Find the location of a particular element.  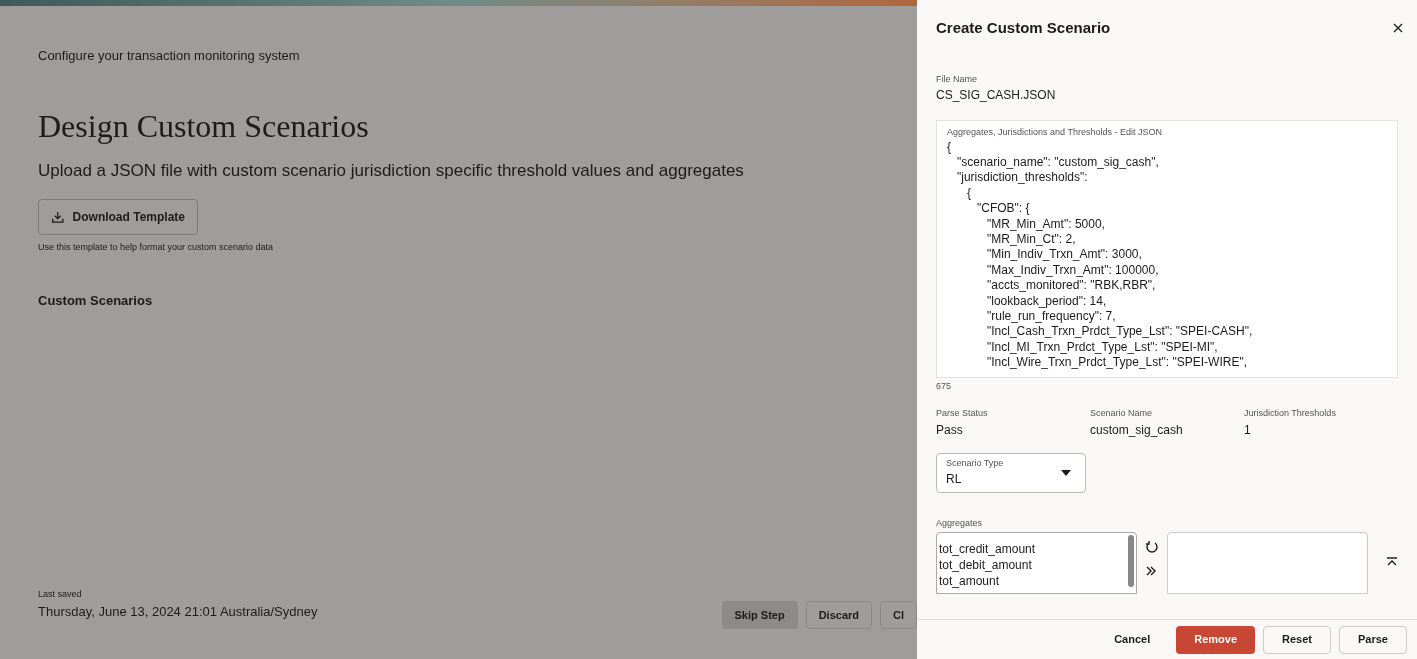

summary-value: Pass is located at coordinates (950, 430).